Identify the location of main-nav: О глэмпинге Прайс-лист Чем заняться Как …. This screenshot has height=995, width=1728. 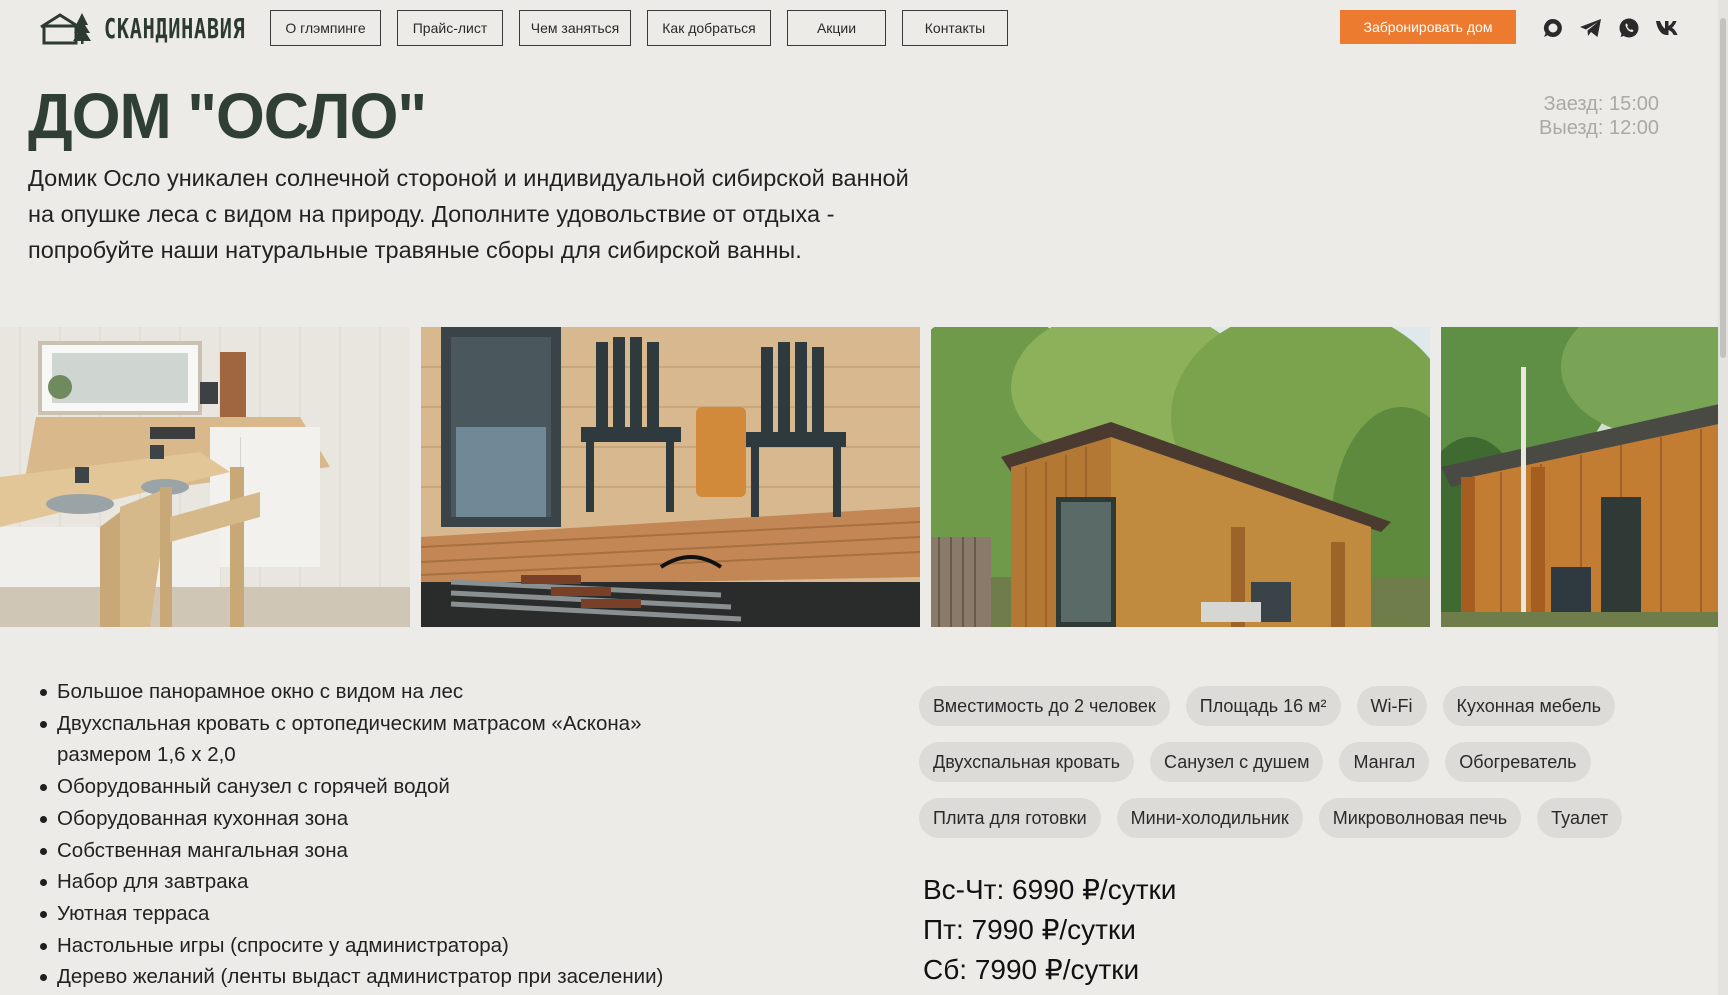
(639, 28).